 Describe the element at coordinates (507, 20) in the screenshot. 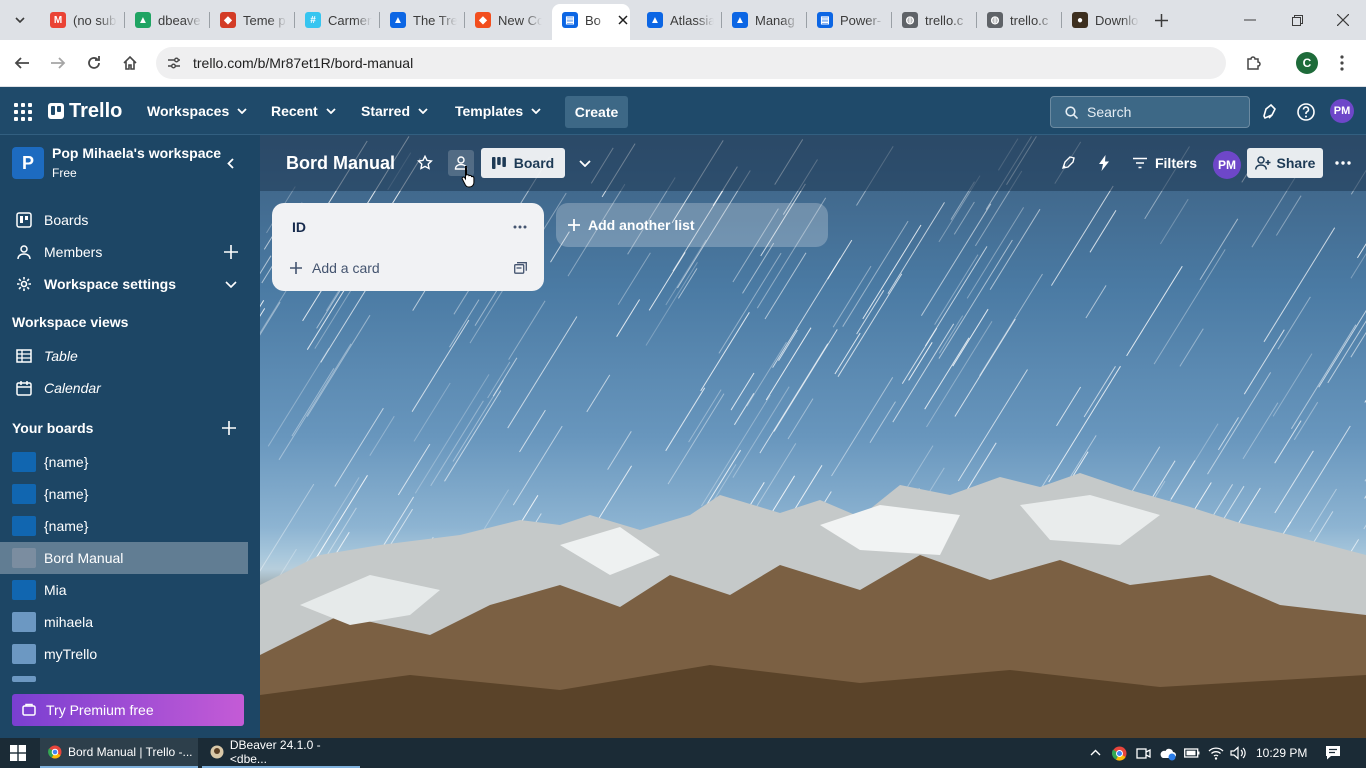

I see `browser-tab: ◆ New Co` at that location.